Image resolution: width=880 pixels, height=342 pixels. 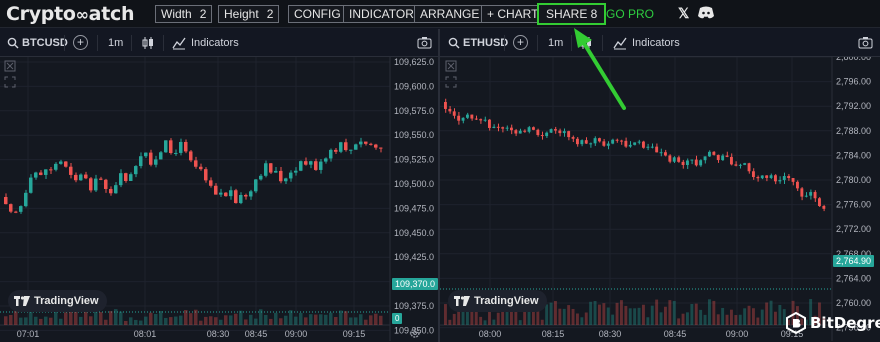 What do you see at coordinates (414, 257) in the screenshot?
I see `y-tick-label: 109,425.0` at bounding box center [414, 257].